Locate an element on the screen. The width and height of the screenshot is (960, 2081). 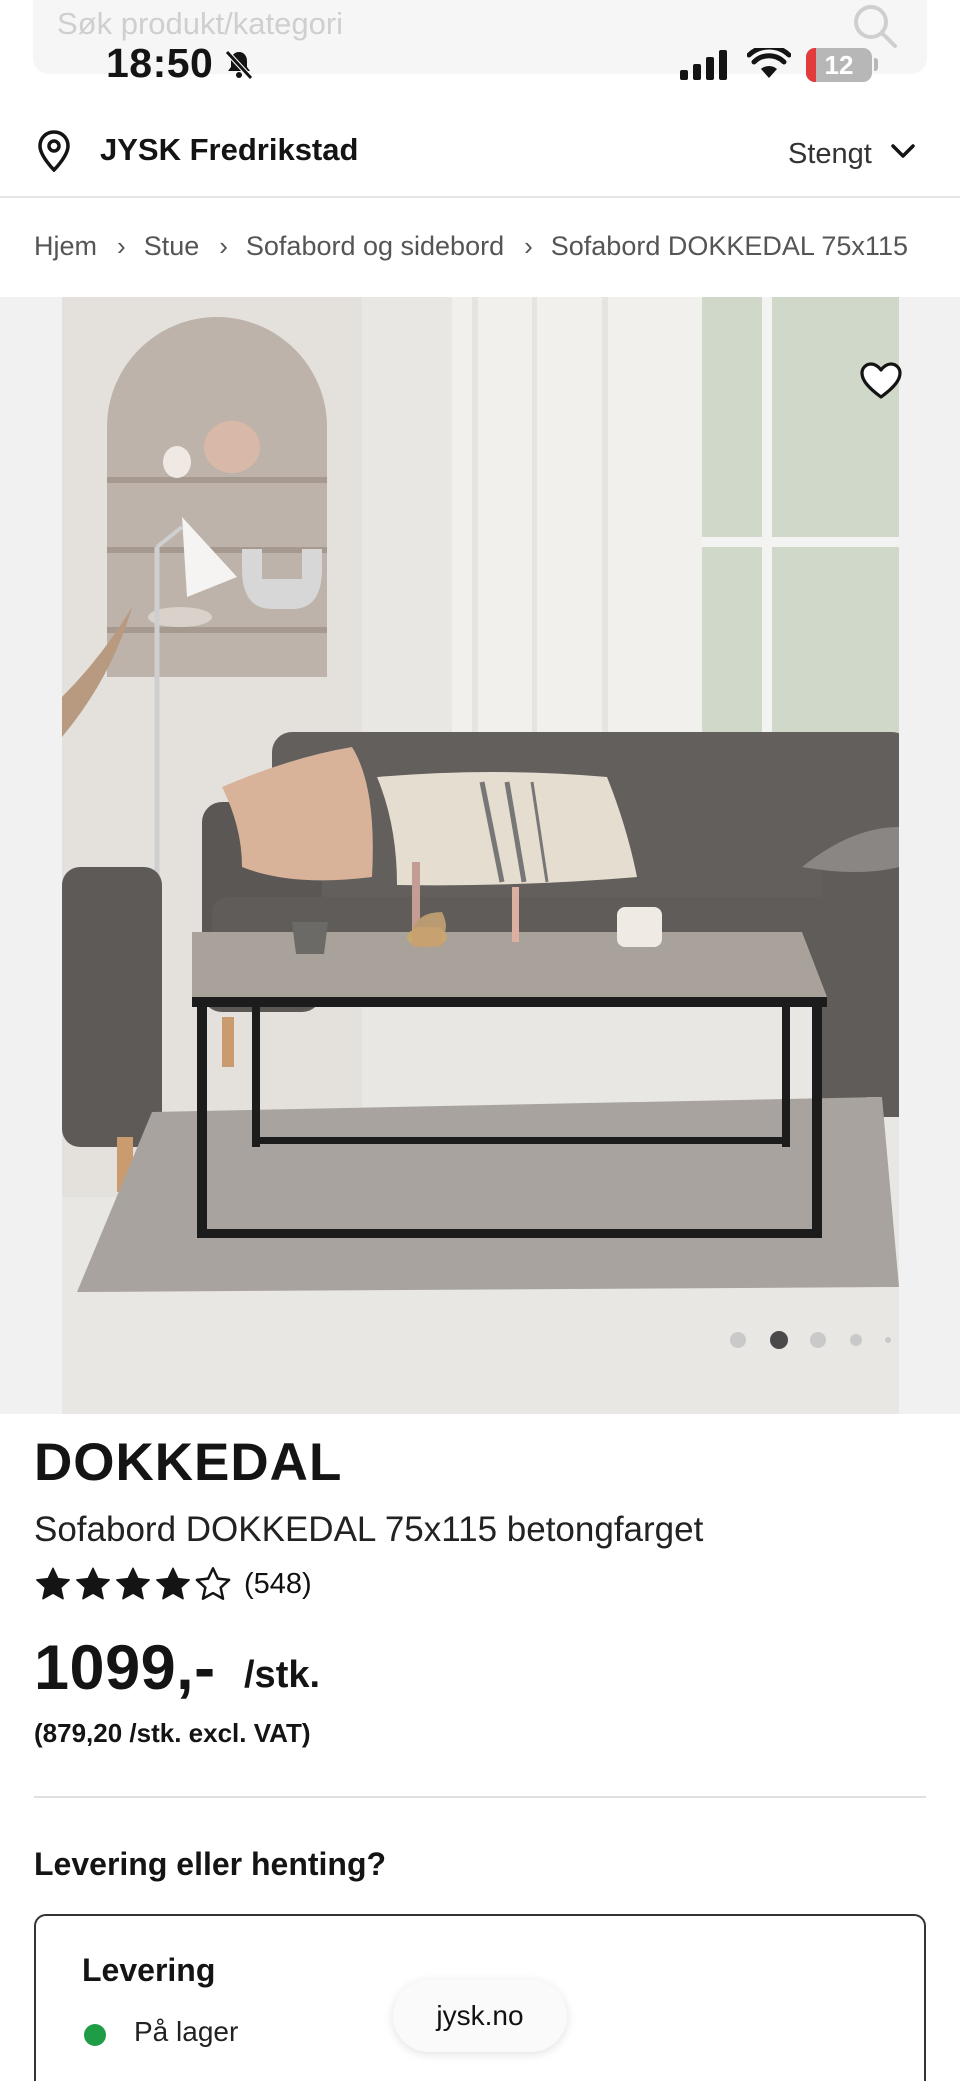
delivery-question: Levering eller henting? is located at coordinates (210, 1864).